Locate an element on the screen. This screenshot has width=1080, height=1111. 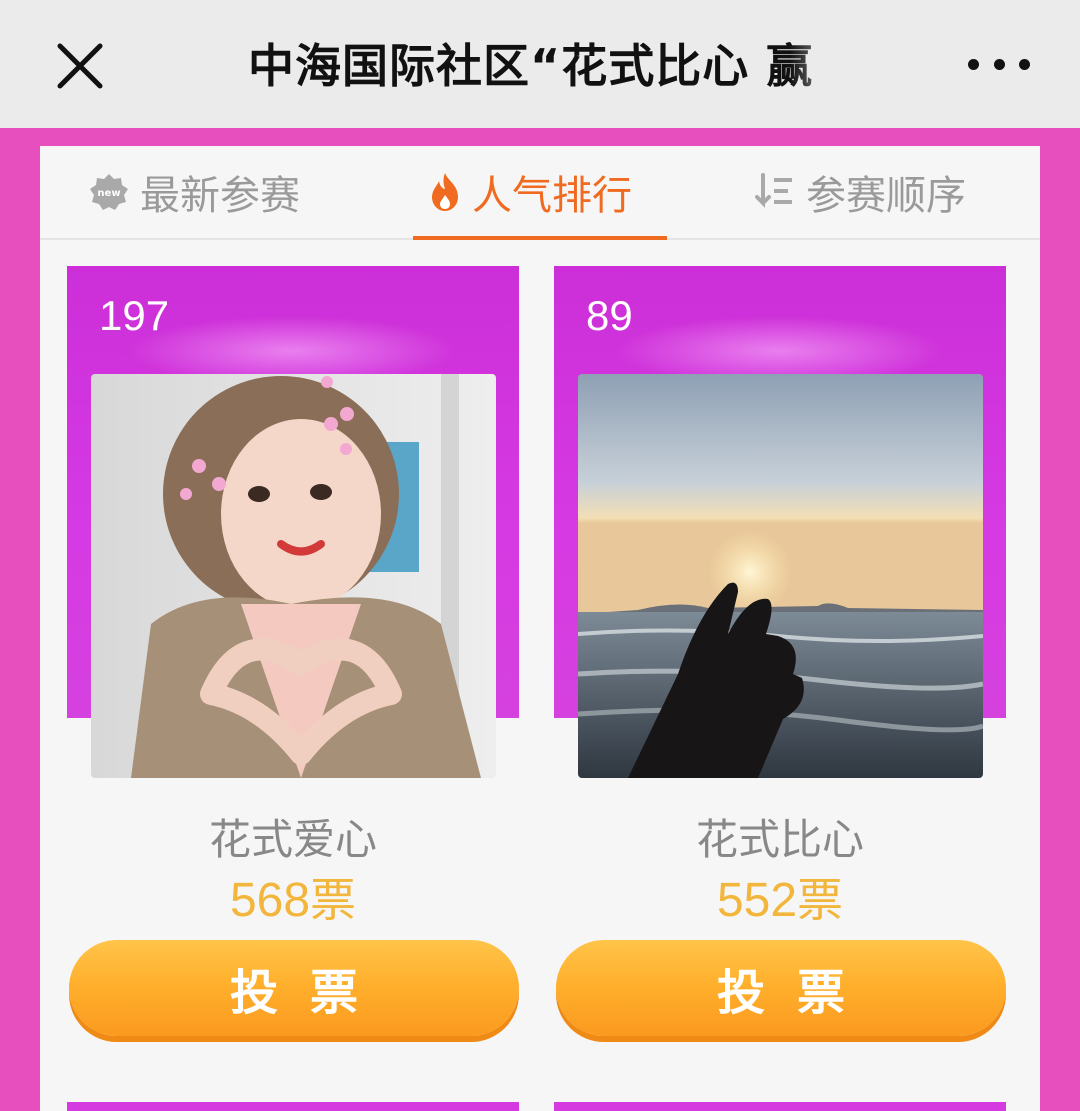
vote-count: 552 is located at coordinates (757, 900).